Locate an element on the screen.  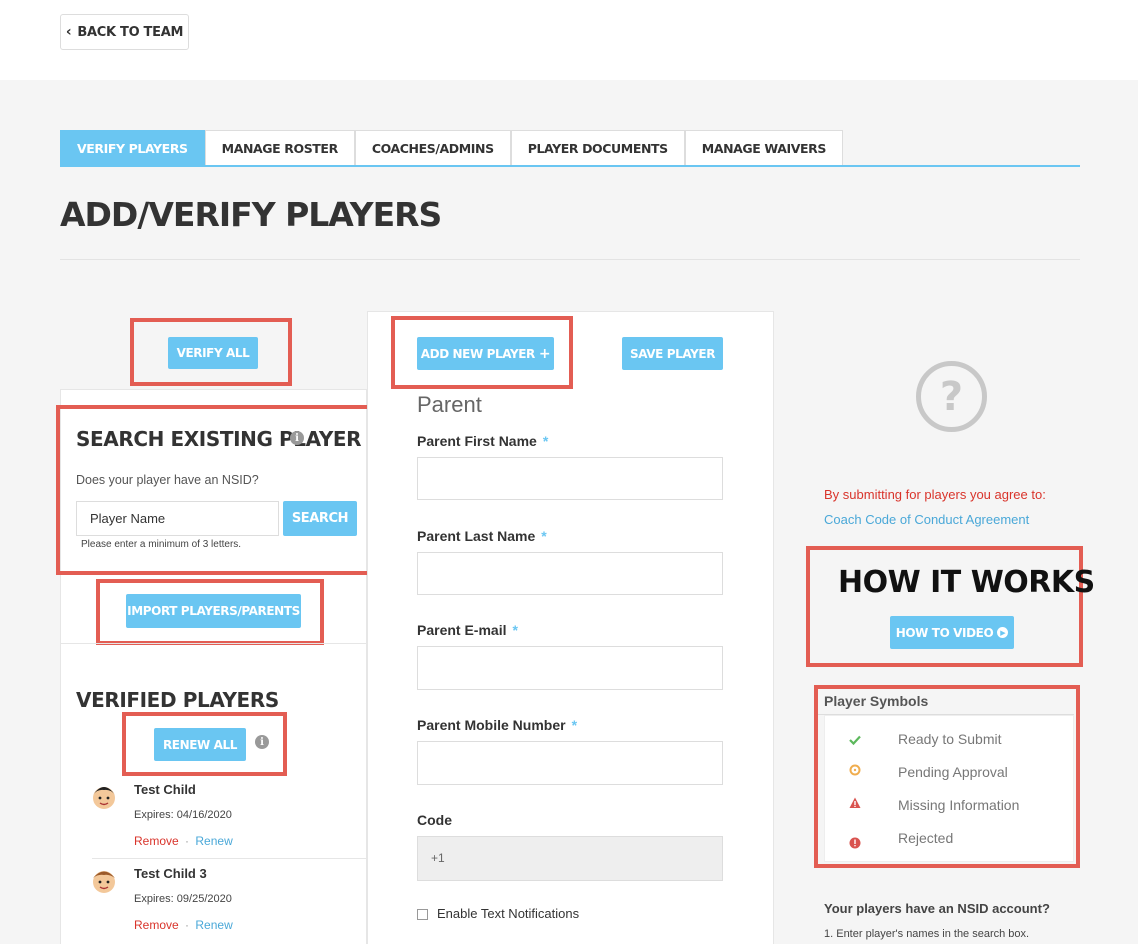
player-name: Test Child 3 is located at coordinates (170, 873).